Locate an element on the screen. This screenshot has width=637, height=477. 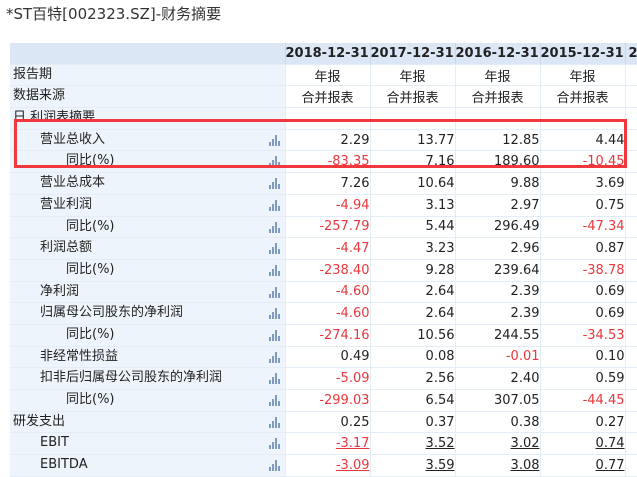
cell-value: 12.85 is located at coordinates (521, 140).